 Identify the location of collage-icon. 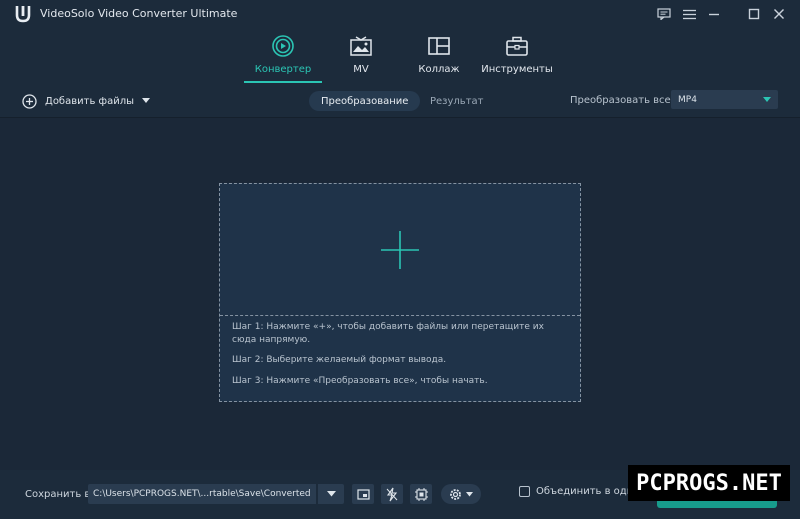
(439, 46).